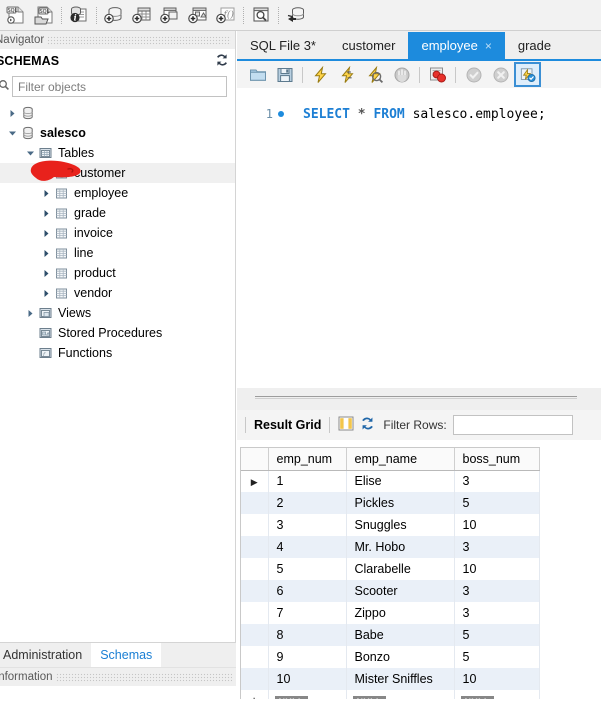 The image size is (601, 727). I want to click on create-schema-icon, so click(114, 15).